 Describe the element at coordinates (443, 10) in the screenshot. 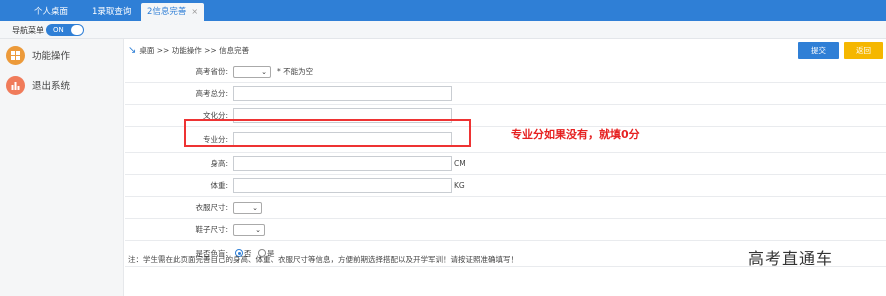

I see `top-tab-bar: 个人桌面 1录取查询 2信息完善 ×` at that location.